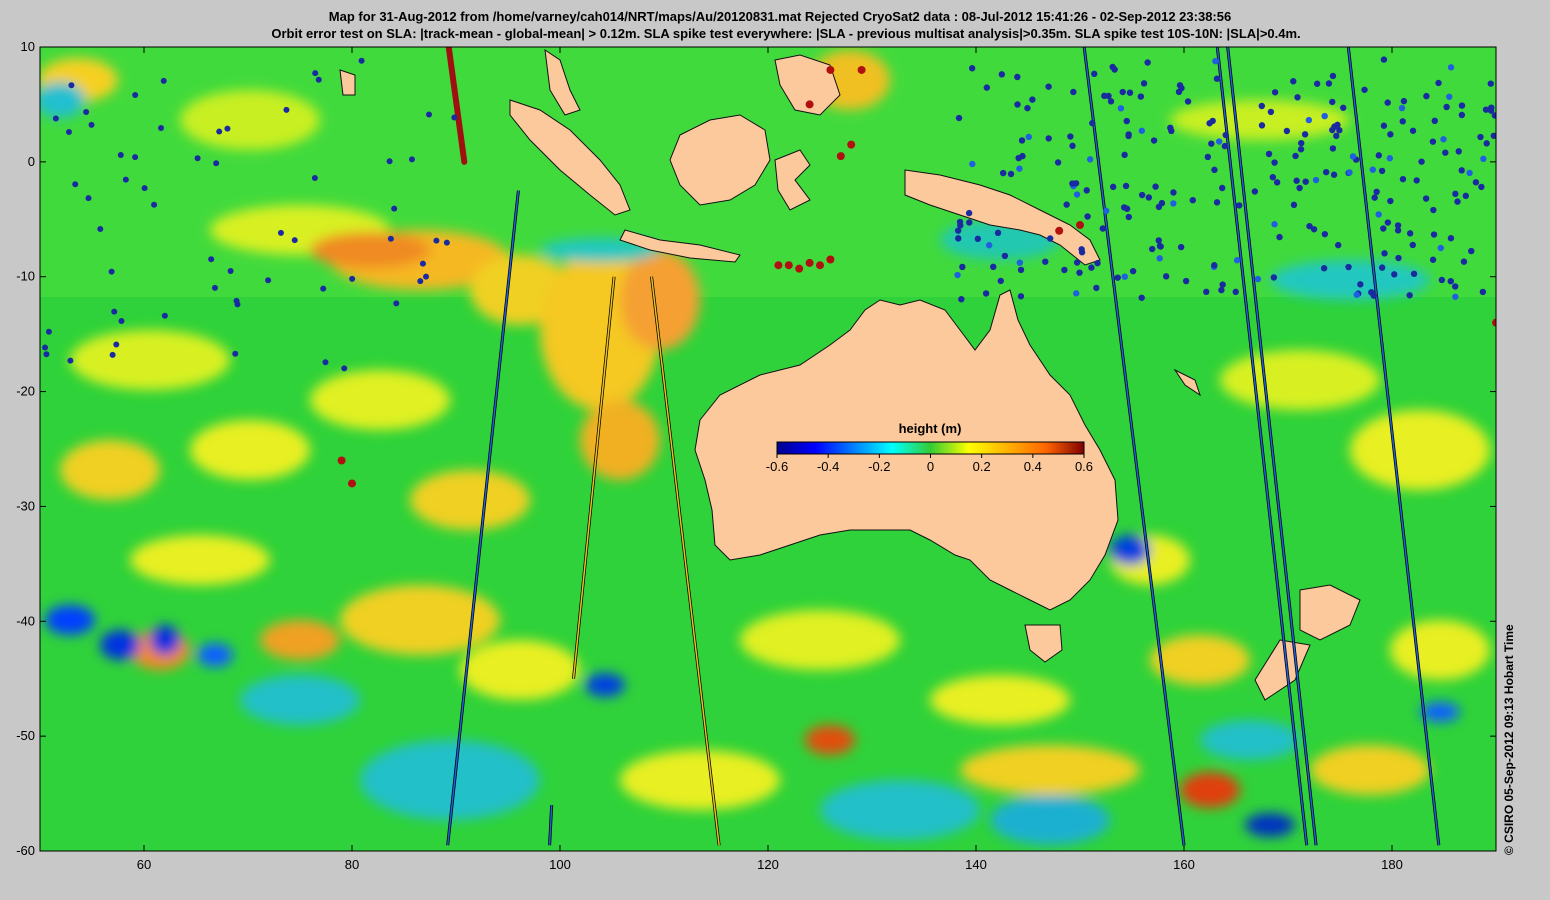  What do you see at coordinates (25, 391) in the screenshot?
I see `y-tick-label: -20` at bounding box center [25, 391].